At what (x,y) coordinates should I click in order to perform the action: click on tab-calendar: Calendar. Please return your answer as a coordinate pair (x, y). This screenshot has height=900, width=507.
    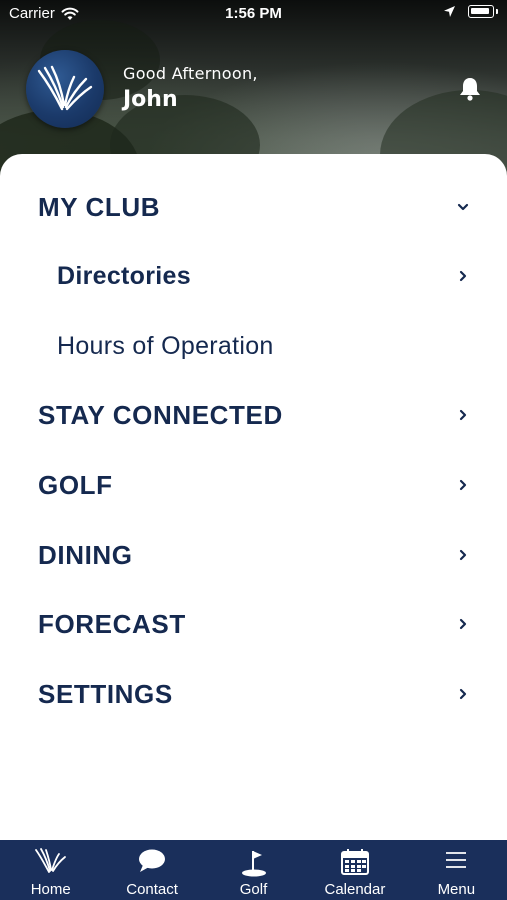
    Looking at the image, I should click on (354, 870).